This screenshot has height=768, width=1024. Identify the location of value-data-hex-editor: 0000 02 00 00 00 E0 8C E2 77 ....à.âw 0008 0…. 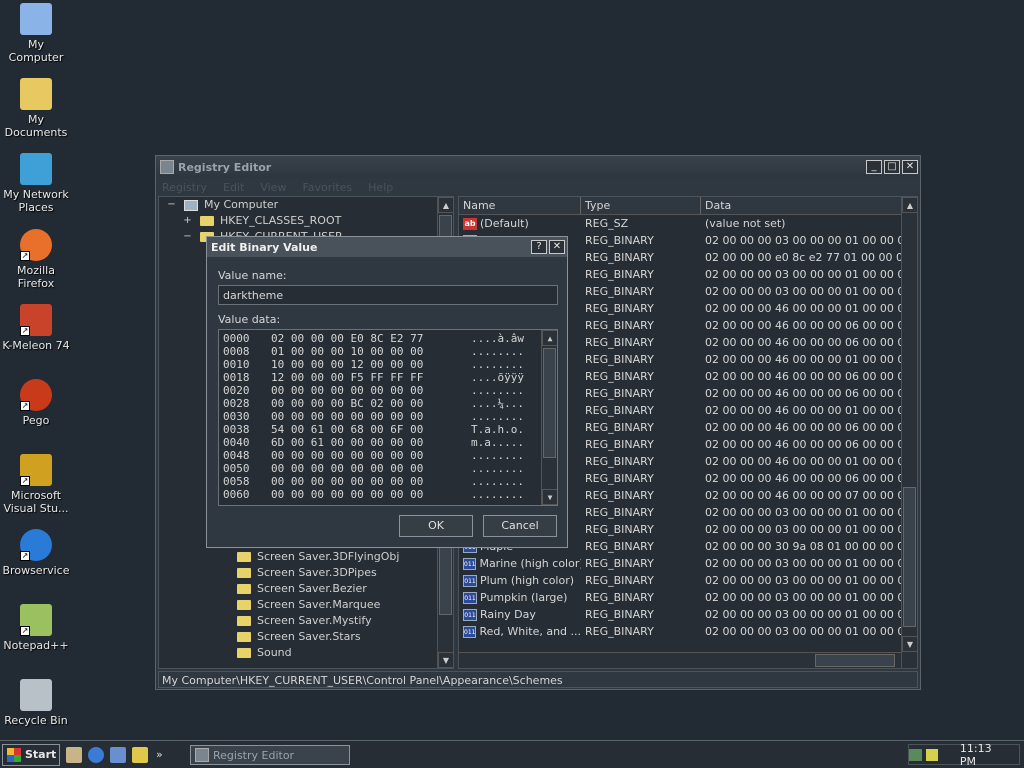
(388, 417).